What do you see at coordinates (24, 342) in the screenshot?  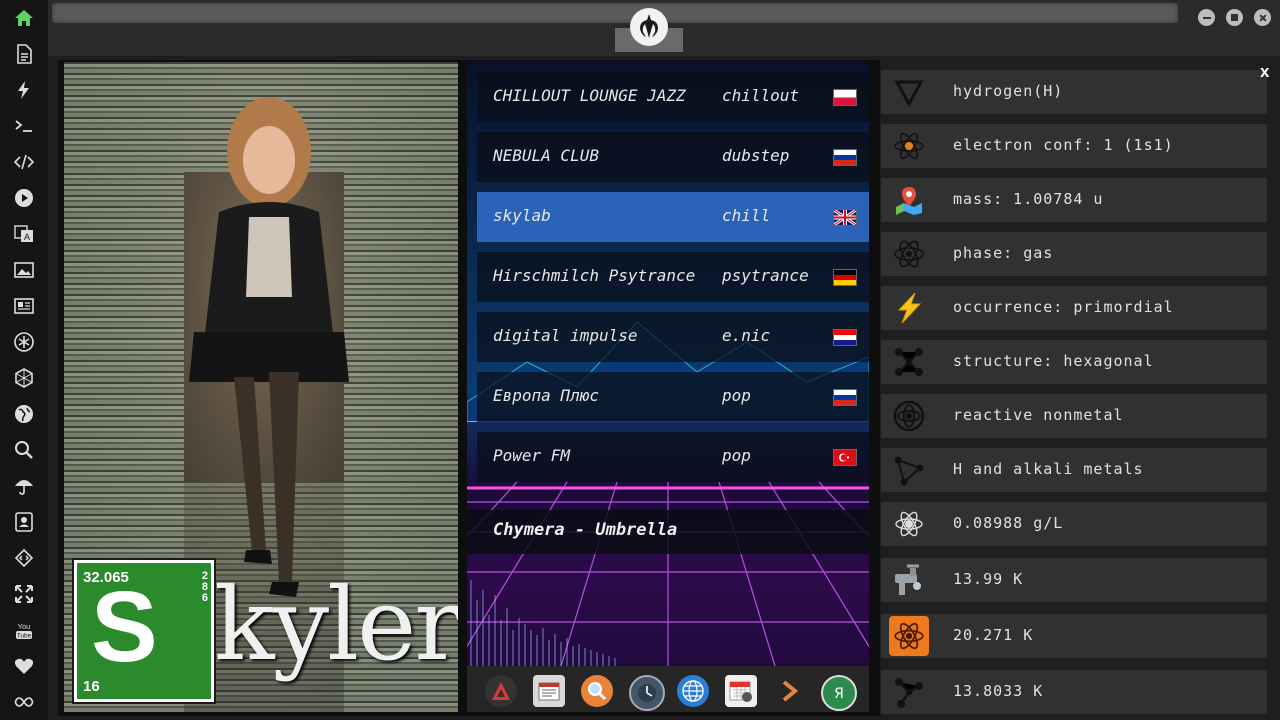 I see `asterisk-icon` at bounding box center [24, 342].